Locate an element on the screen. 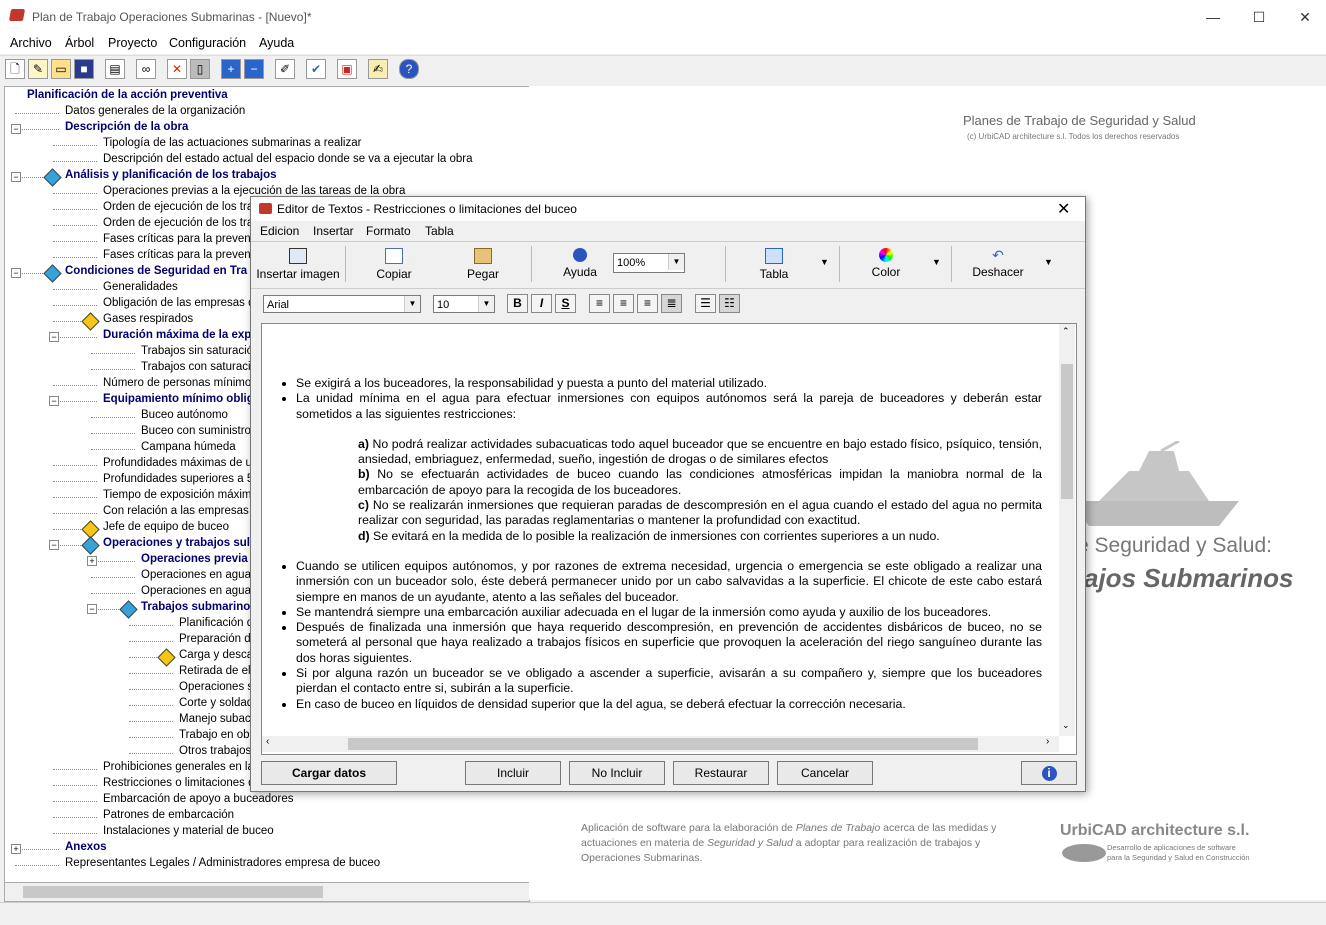 The image size is (1326, 925). undo-button: ↶ Deshacer is located at coordinates (998, 265).